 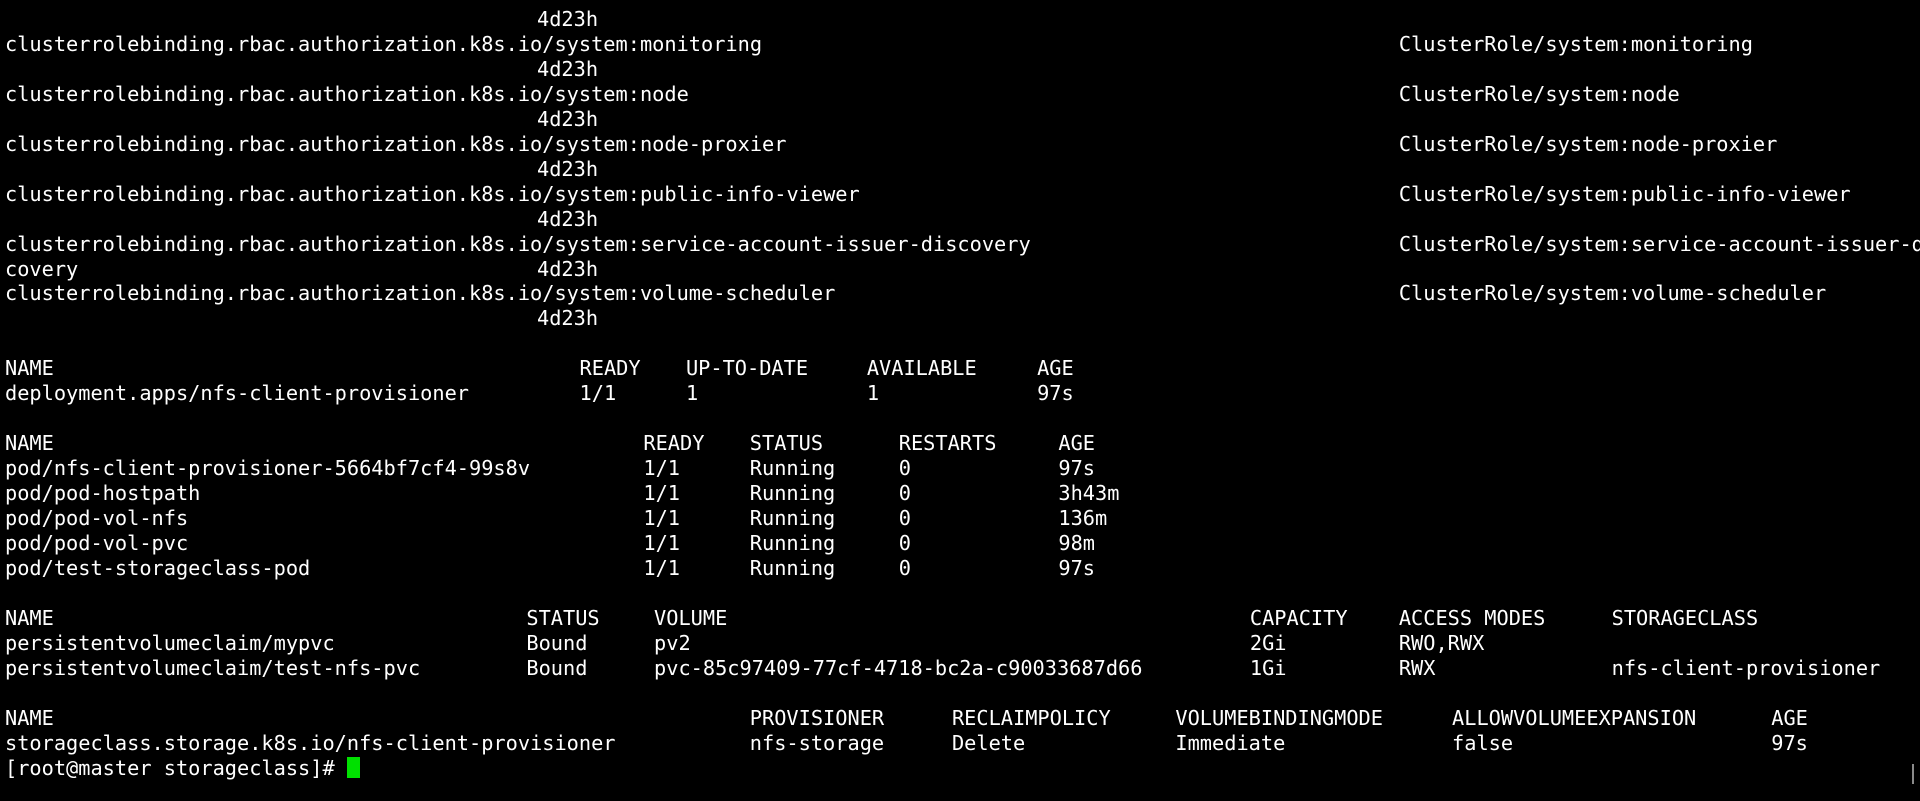 I want to click on shell-prompt-line: [root@master storageclass]#, so click(x=957, y=768).